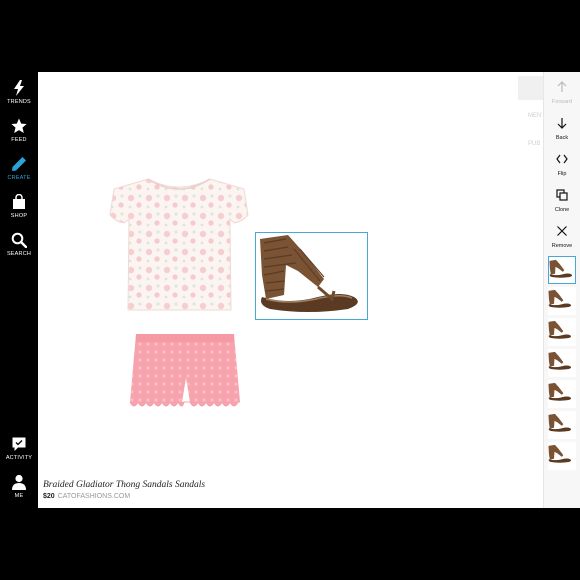  I want to click on remove-button: Remove, so click(562, 236).